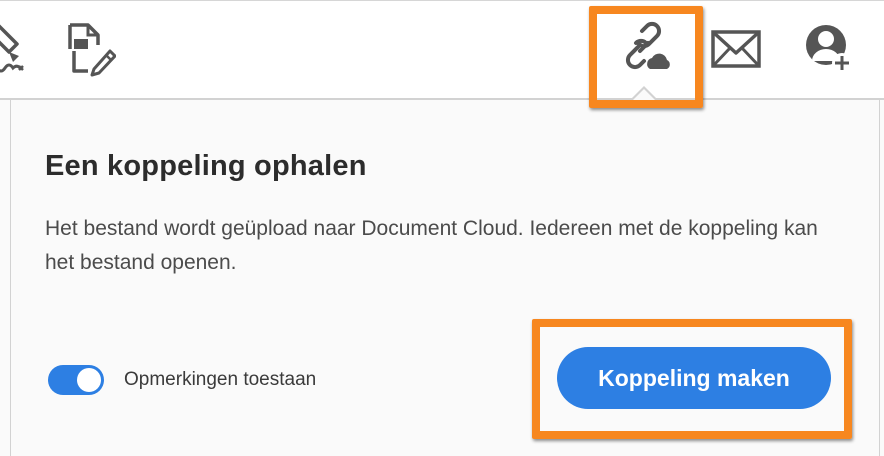 The image size is (884, 456). What do you see at coordinates (92, 50) in the screenshot?
I see `export-pdf-icon` at bounding box center [92, 50].